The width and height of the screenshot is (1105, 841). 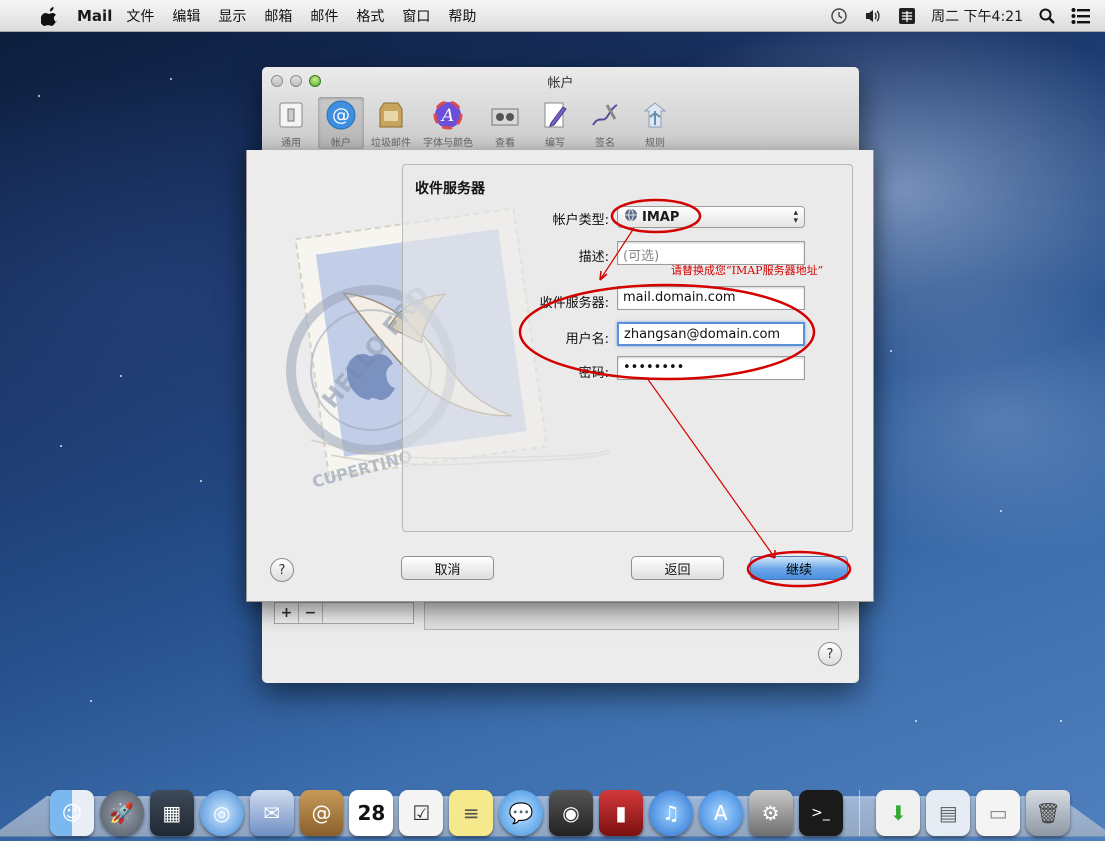 I want to click on title-bar: 帐户 通用 @ 帐户 垃圾邮件 A 字体与颜色 查看 编写 签名 规则, so click(x=560, y=111).